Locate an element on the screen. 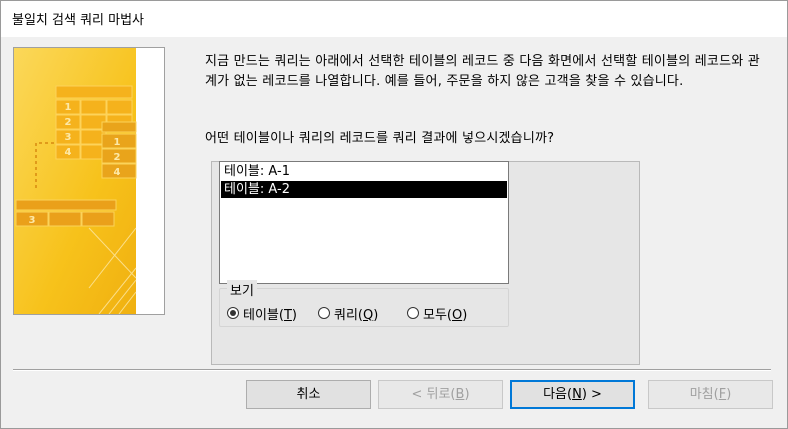 This screenshot has height=429, width=788. wizard-question: 어떤 테이블이나 쿼리의 레코드를 쿼리 결과에 넣으시겠습니까? is located at coordinates (380, 138).